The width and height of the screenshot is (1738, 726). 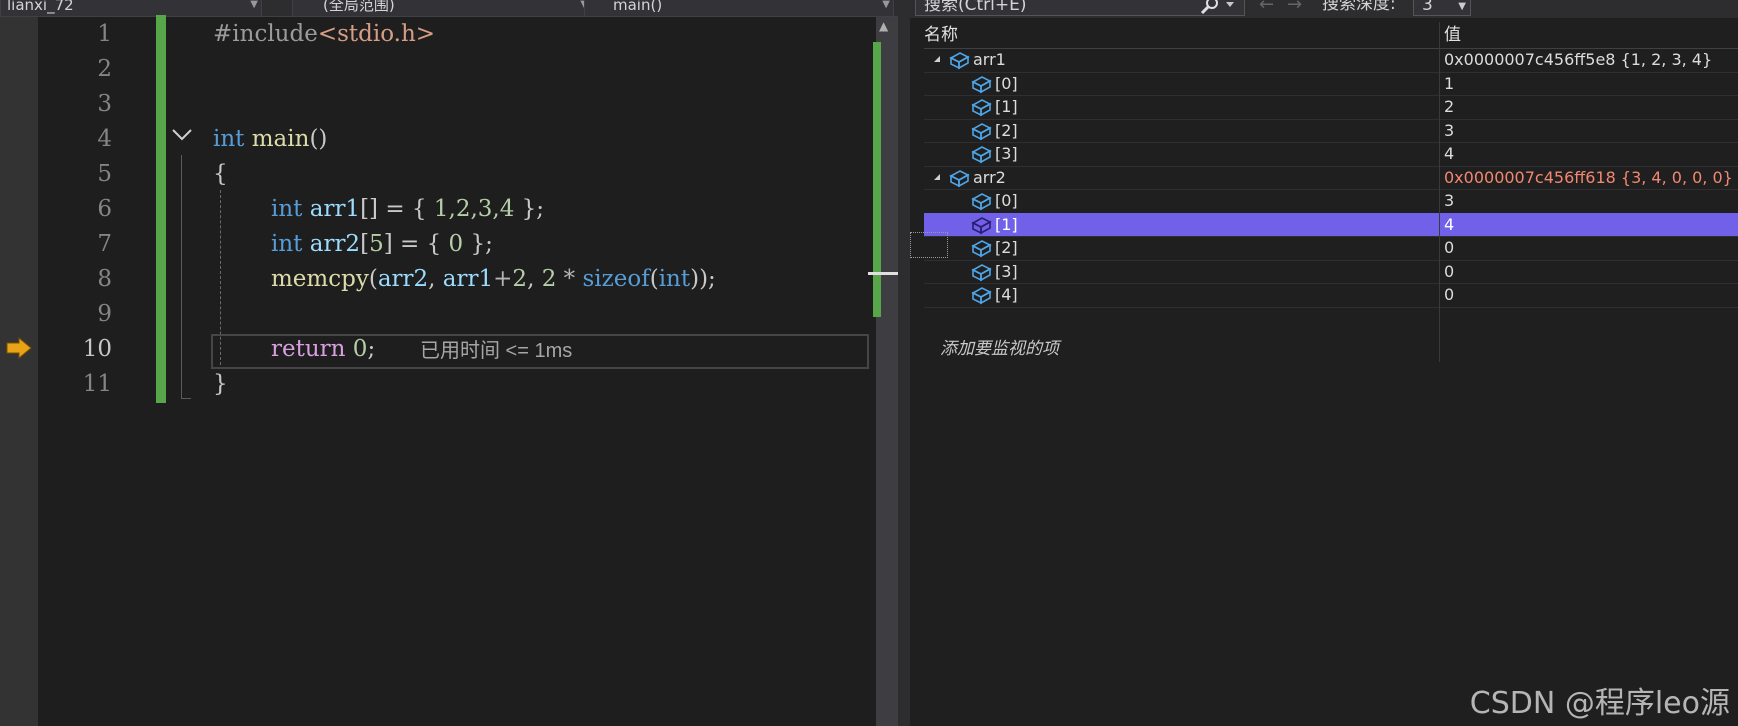 What do you see at coordinates (638, 7) in the screenshot?
I see `function-dropdown-label: main()` at bounding box center [638, 7].